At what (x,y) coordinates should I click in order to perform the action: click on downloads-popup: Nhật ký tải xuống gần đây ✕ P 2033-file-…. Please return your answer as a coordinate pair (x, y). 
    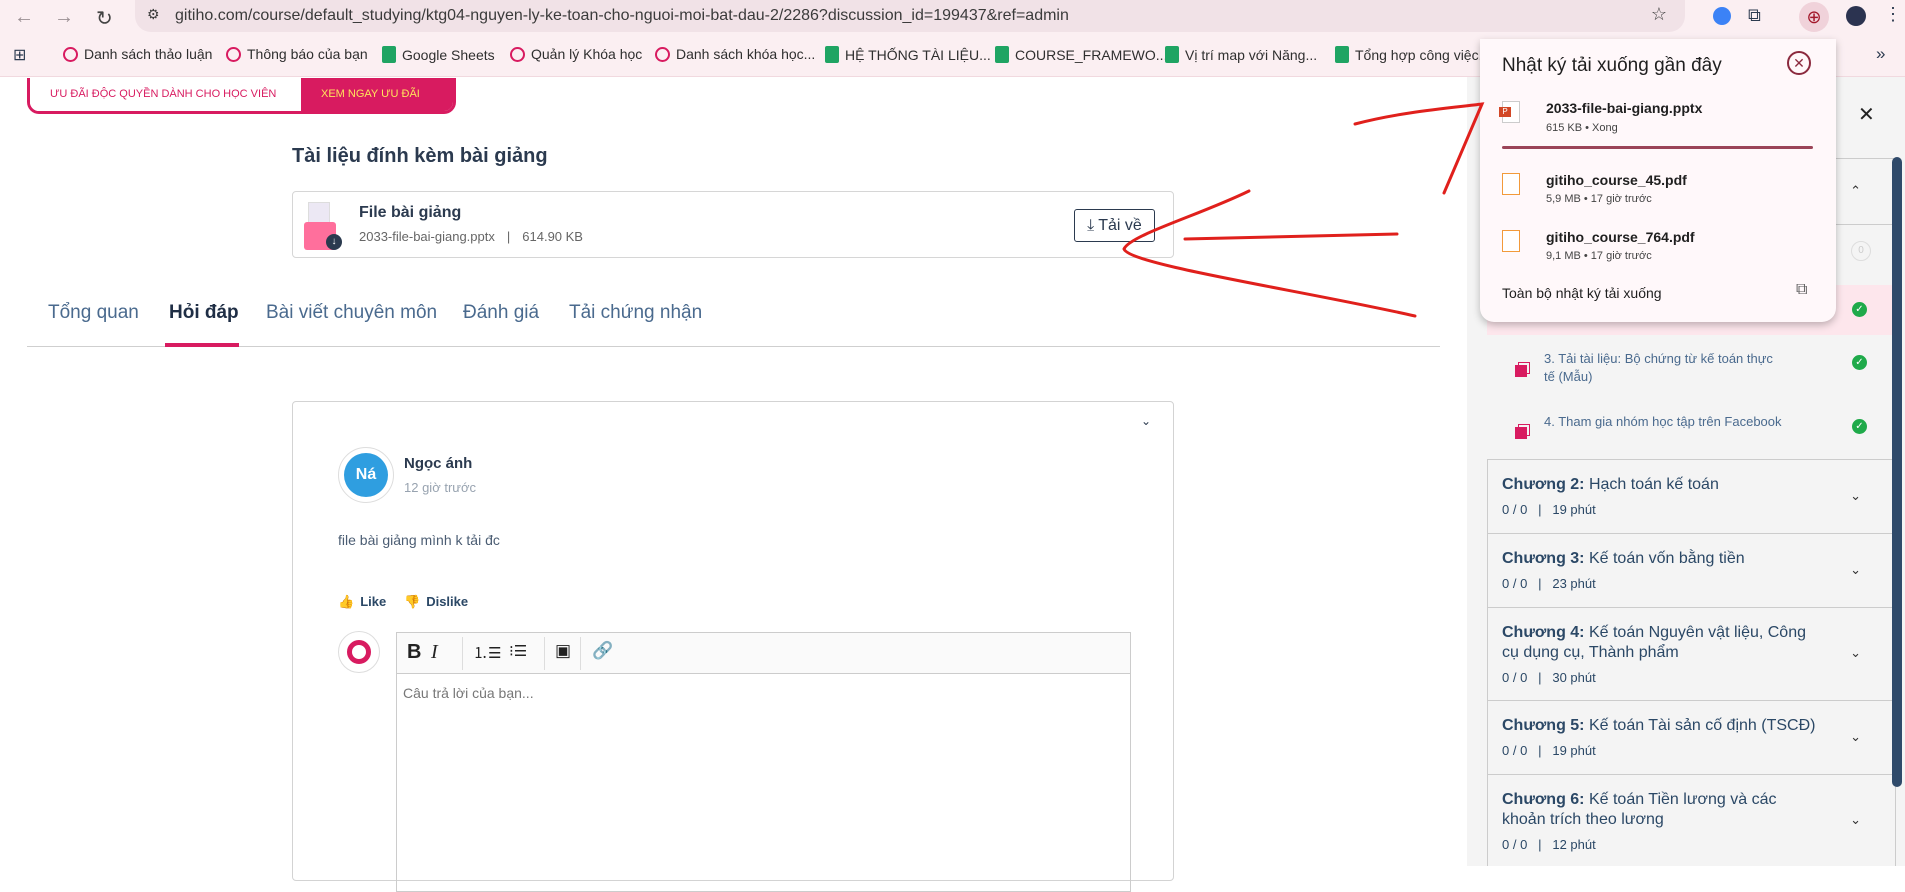
    Looking at the image, I should click on (1658, 180).